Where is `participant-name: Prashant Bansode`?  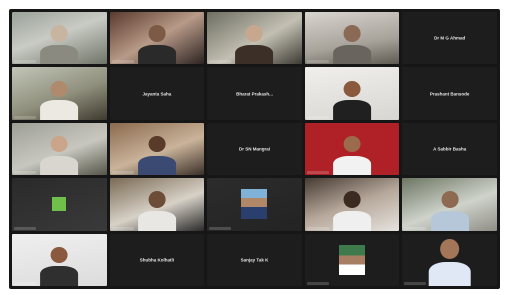 participant-name: Prashant Bansode is located at coordinates (449, 94).